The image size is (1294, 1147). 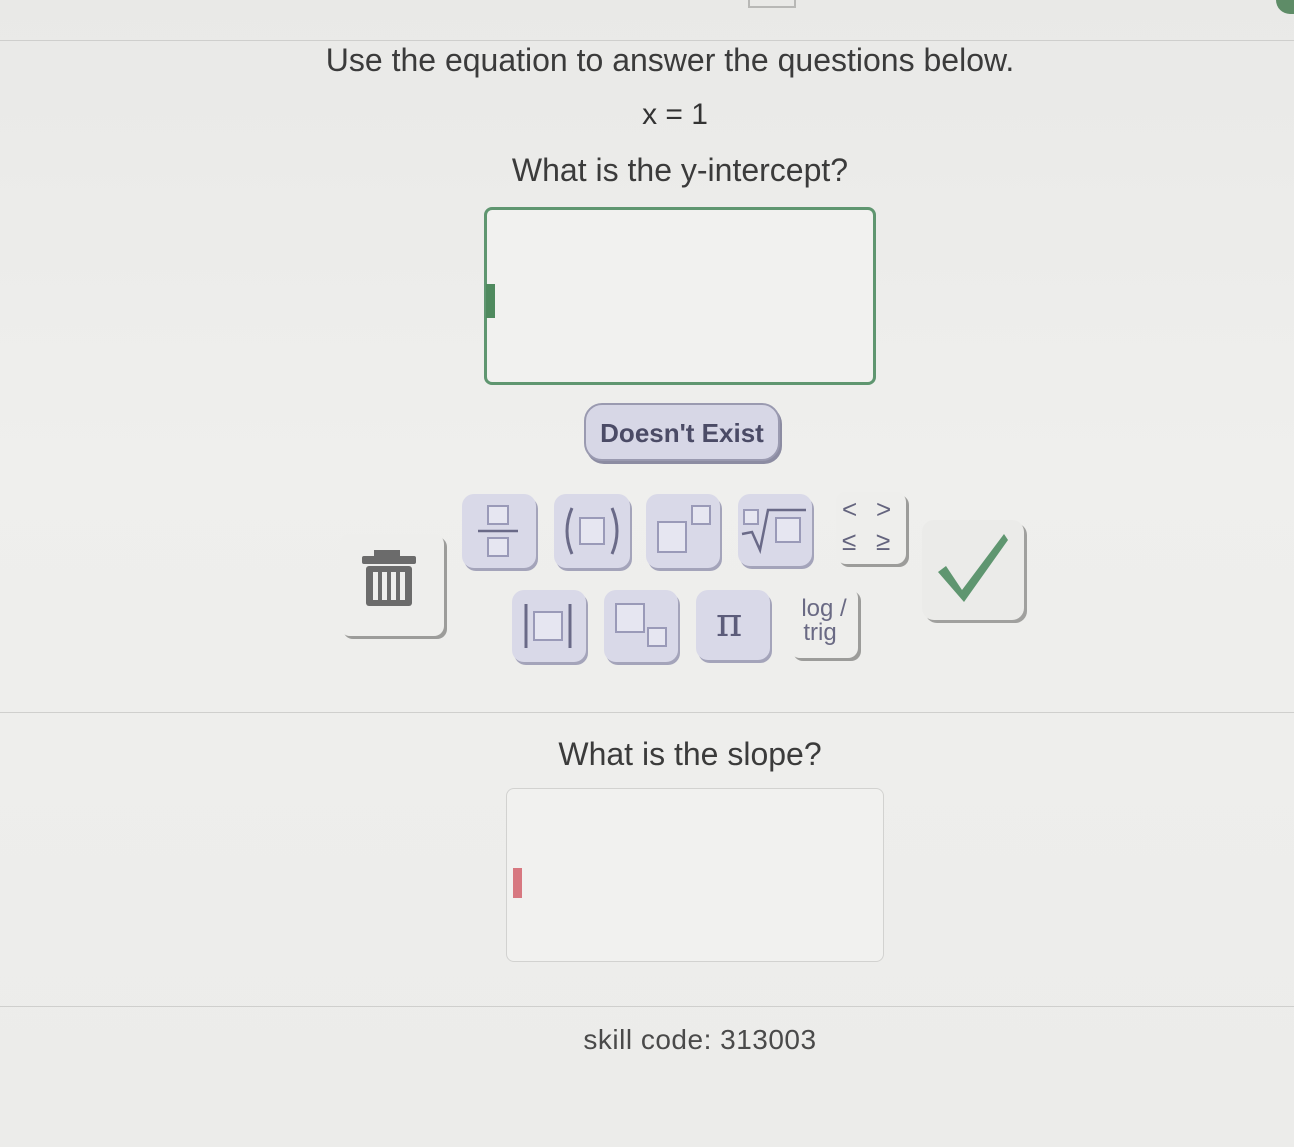 I want to click on submit-check-button, so click(x=973, y=570).